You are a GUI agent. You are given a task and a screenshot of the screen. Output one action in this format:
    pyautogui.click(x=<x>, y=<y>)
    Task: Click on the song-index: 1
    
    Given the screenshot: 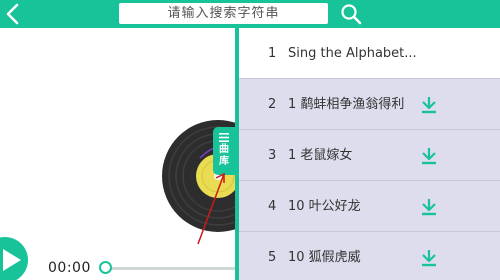 What is the action you would take?
    pyautogui.click(x=272, y=53)
    